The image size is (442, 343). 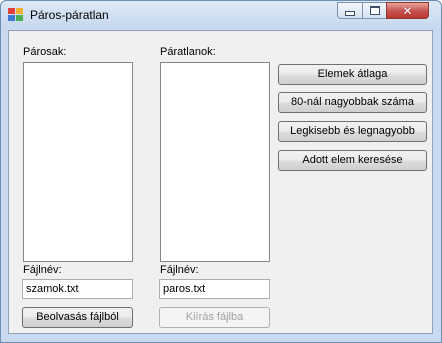 I want to click on close-icon: ✕, so click(x=407, y=10).